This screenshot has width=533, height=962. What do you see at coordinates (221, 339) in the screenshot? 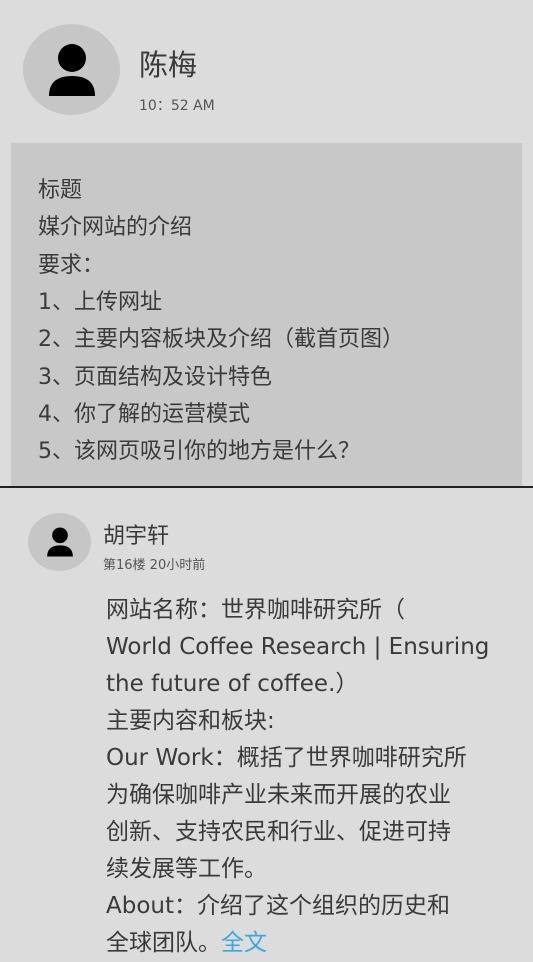
I see `post-line: 2、主要内容板块及介绍（截首页图）` at bounding box center [221, 339].